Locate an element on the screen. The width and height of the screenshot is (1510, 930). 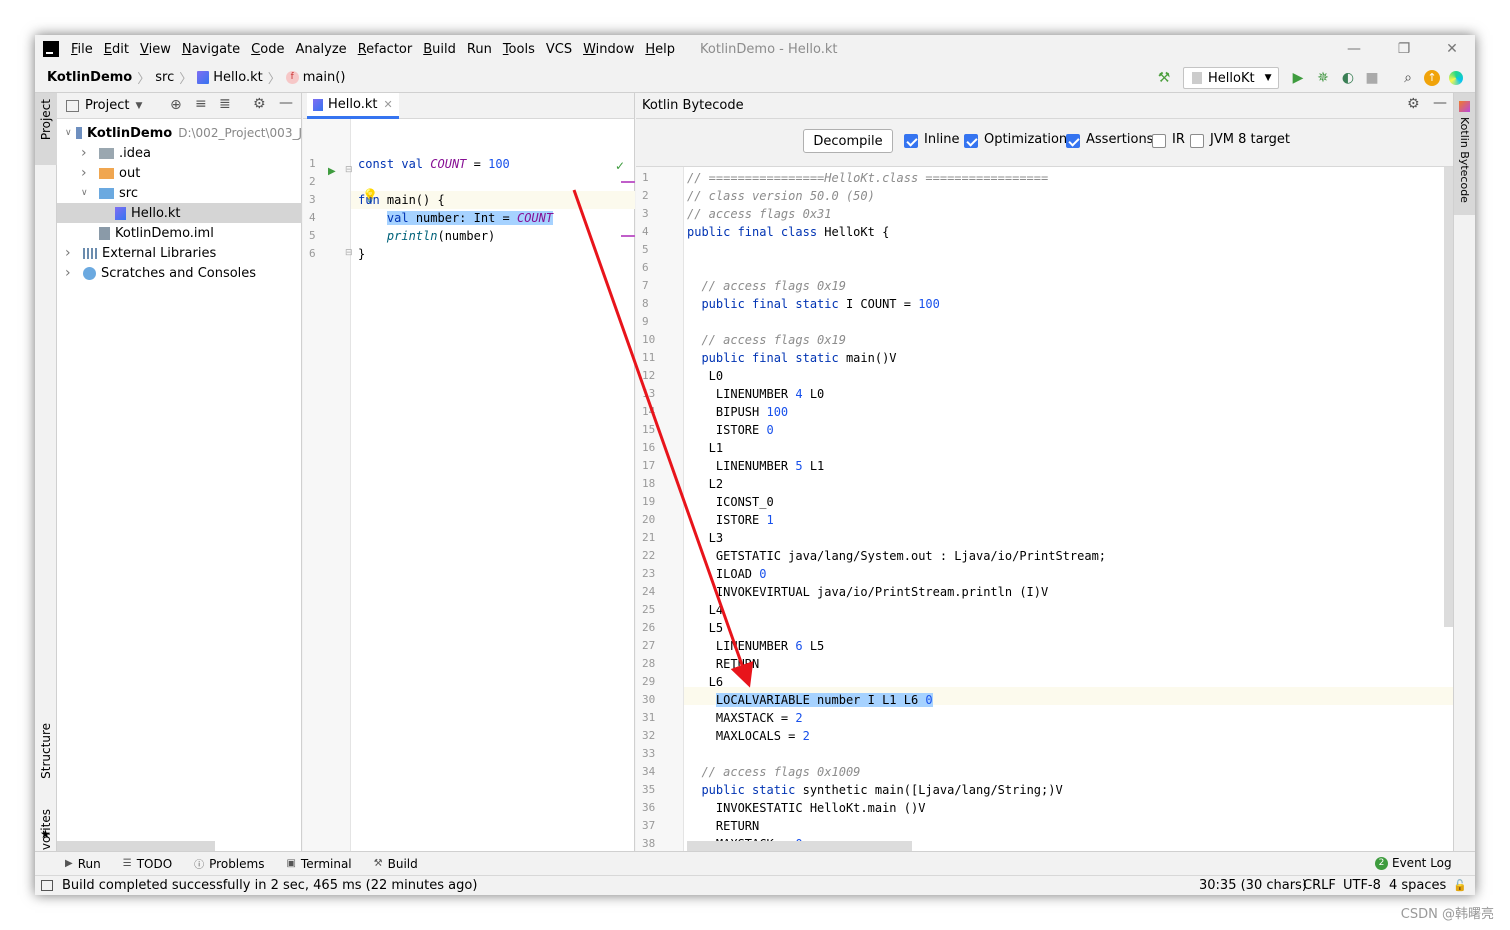
tool-tab-problems: ⓘ Problems is located at coordinates (229, 864).